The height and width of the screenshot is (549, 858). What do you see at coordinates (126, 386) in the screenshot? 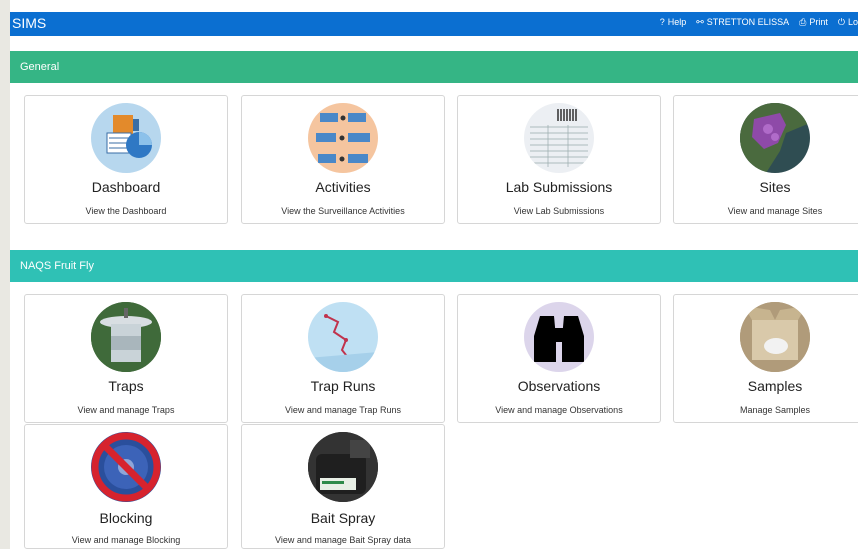
I see `card-title: Traps` at bounding box center [126, 386].